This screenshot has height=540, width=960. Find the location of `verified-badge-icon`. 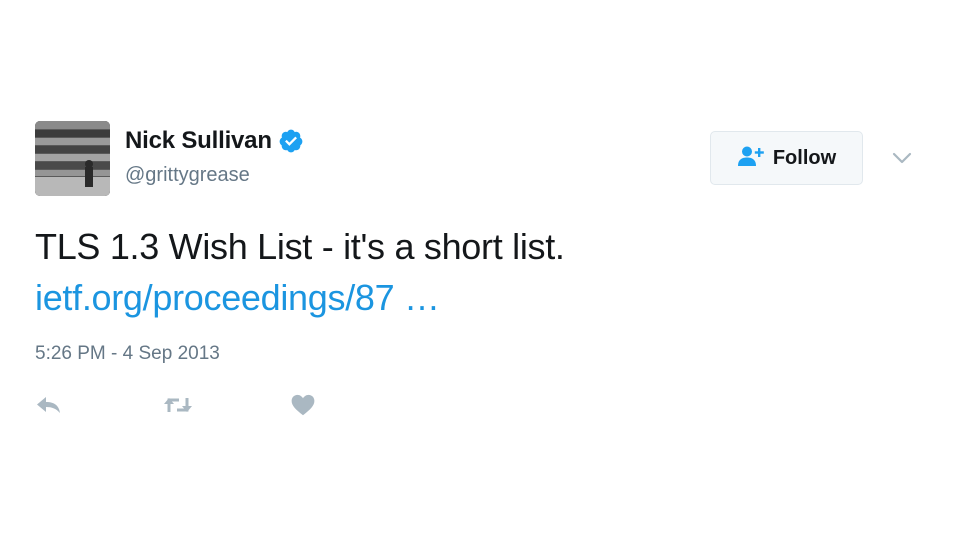

verified-badge-icon is located at coordinates (291, 141).